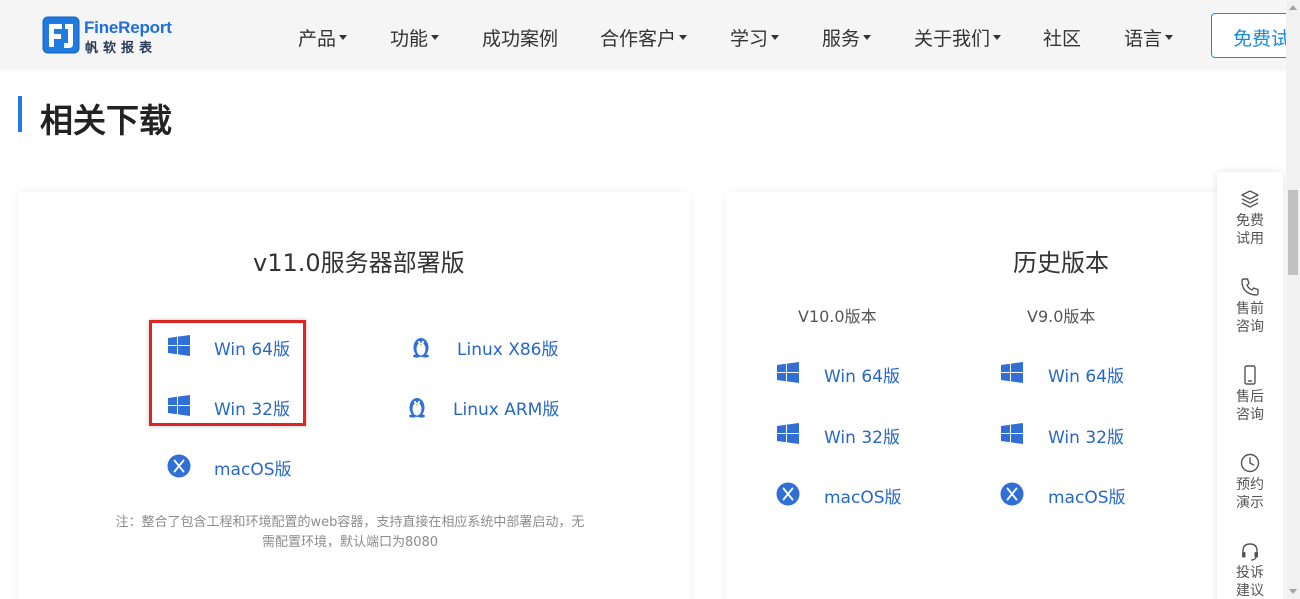 The height and width of the screenshot is (599, 1300). What do you see at coordinates (1250, 582) in the screenshot?
I see `sidebar-item-label: 投诉建议` at bounding box center [1250, 582].